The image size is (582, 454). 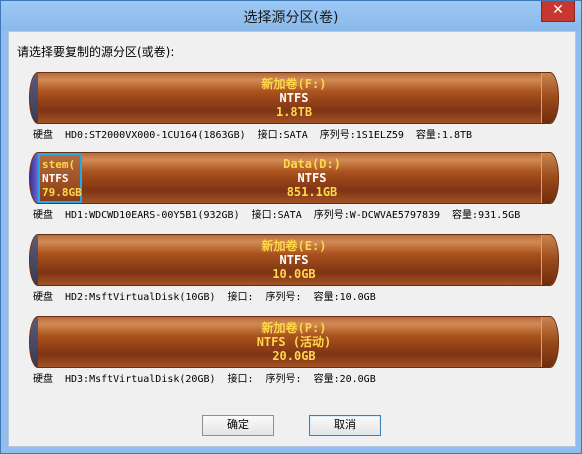 I want to click on disk-capacity: 容量:20.0GB, so click(x=344, y=379).